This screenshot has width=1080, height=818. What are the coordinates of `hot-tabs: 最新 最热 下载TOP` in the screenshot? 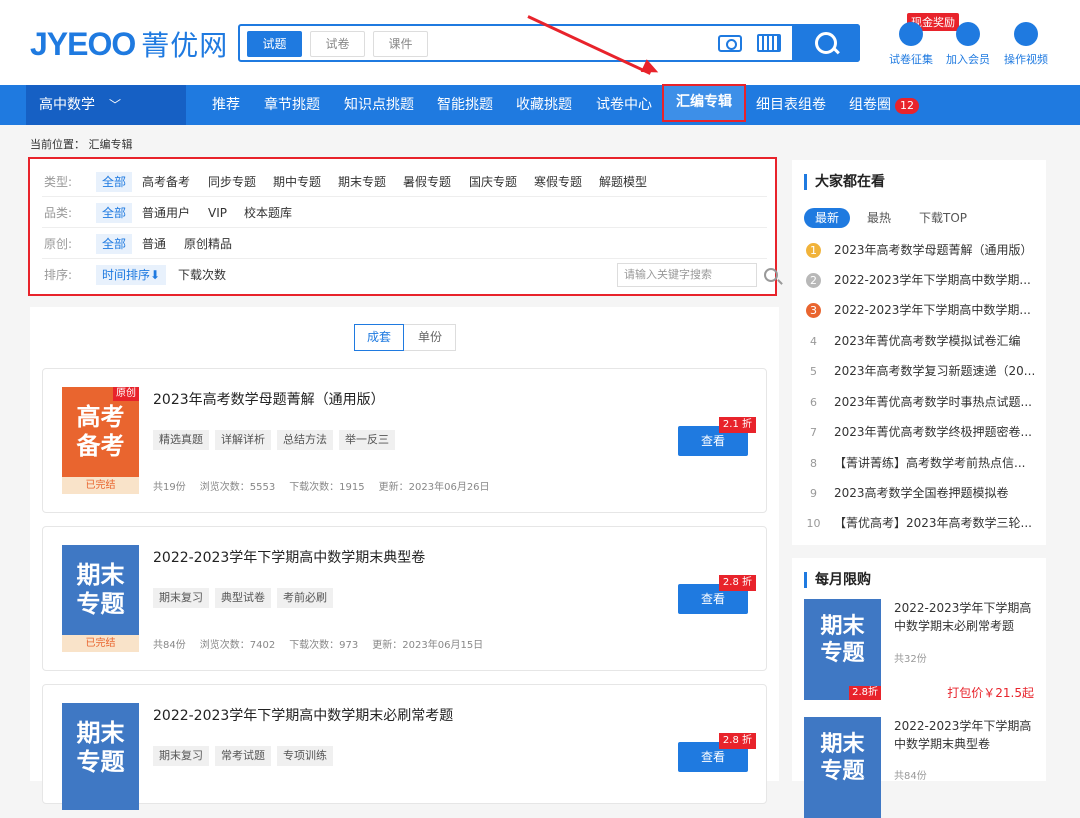 It's located at (894, 218).